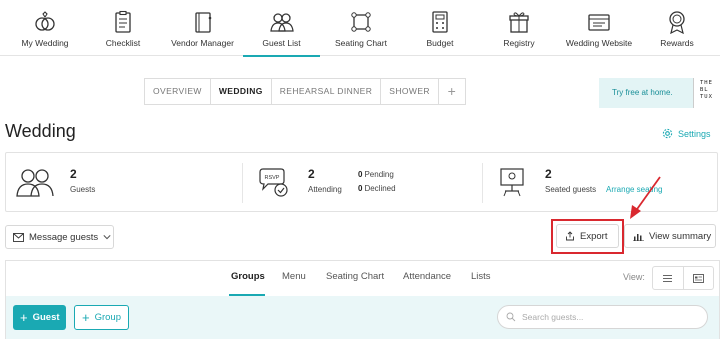  Describe the element at coordinates (452, 91) in the screenshot. I see `add-event-button: +` at that location.